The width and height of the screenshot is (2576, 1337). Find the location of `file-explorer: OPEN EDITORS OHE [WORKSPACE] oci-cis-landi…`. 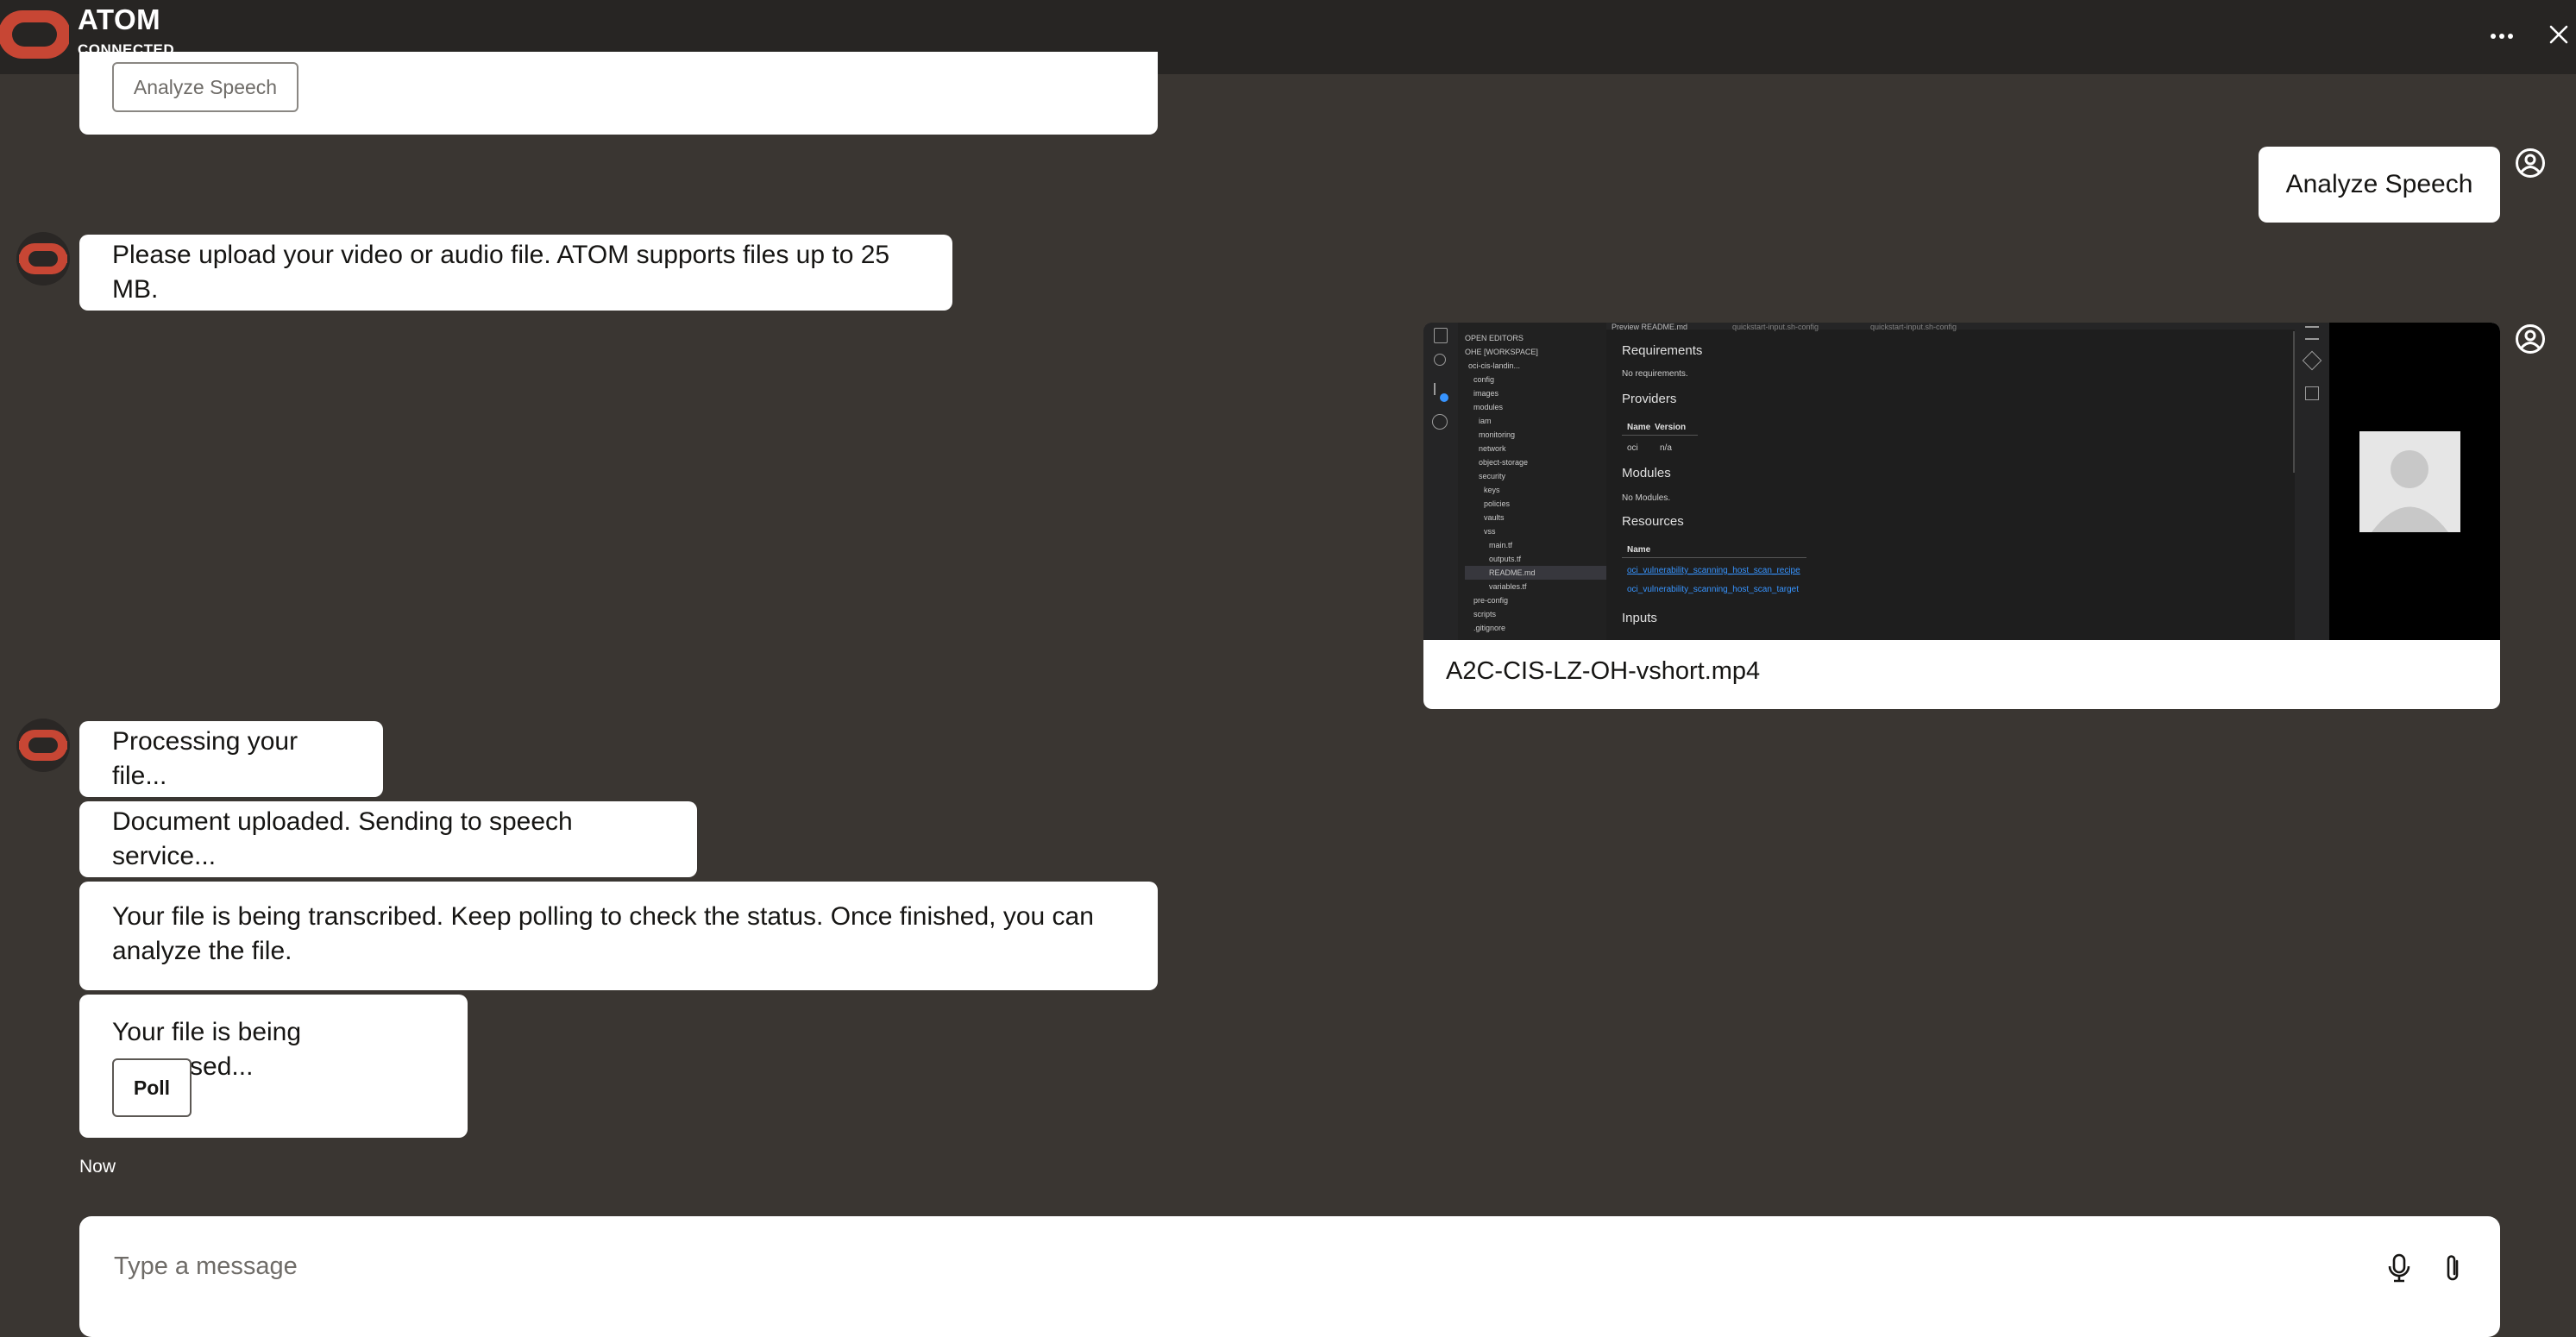

file-explorer: OPEN EDITORS OHE [WORKSPACE] oci-cis-landi… is located at coordinates (1532, 481).